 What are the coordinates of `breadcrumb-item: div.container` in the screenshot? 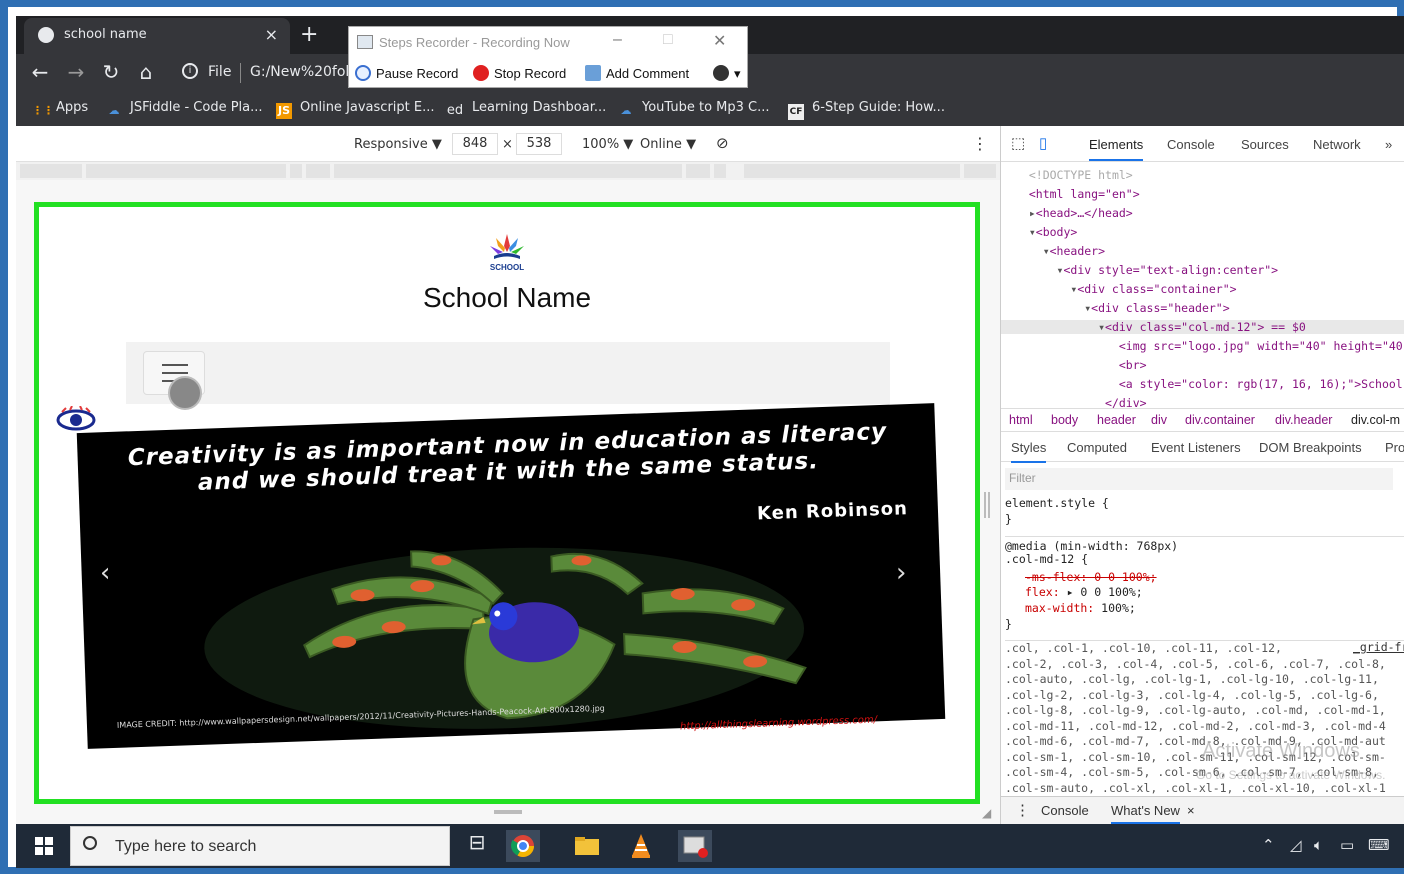 It's located at (1220, 420).